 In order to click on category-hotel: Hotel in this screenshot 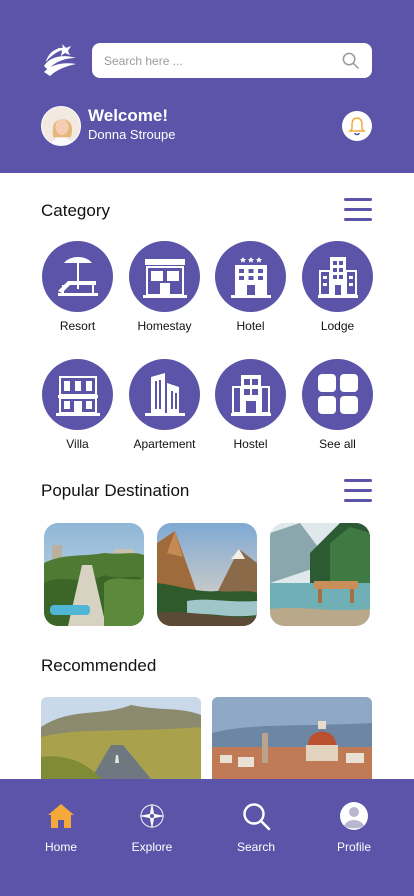, I will do `click(250, 291)`.